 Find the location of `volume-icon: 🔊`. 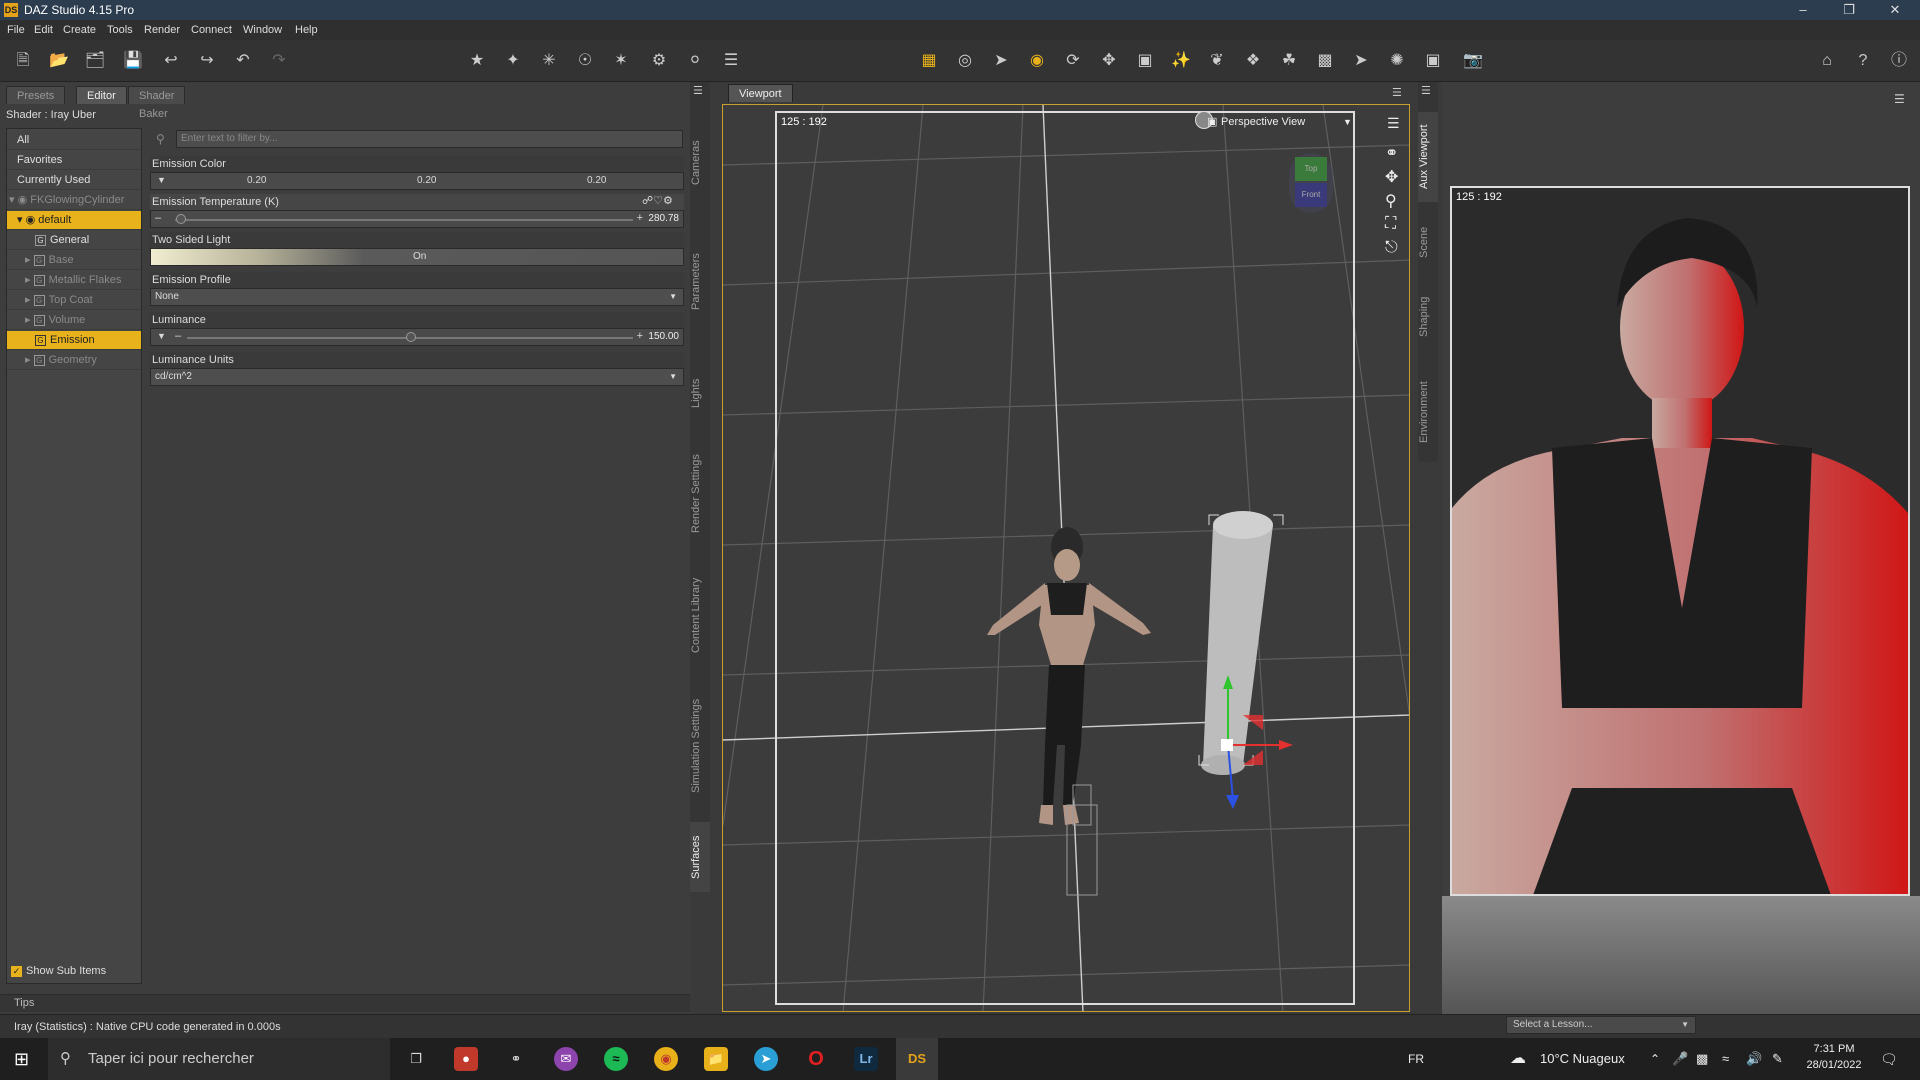

volume-icon: 🔊 is located at coordinates (1754, 1059).